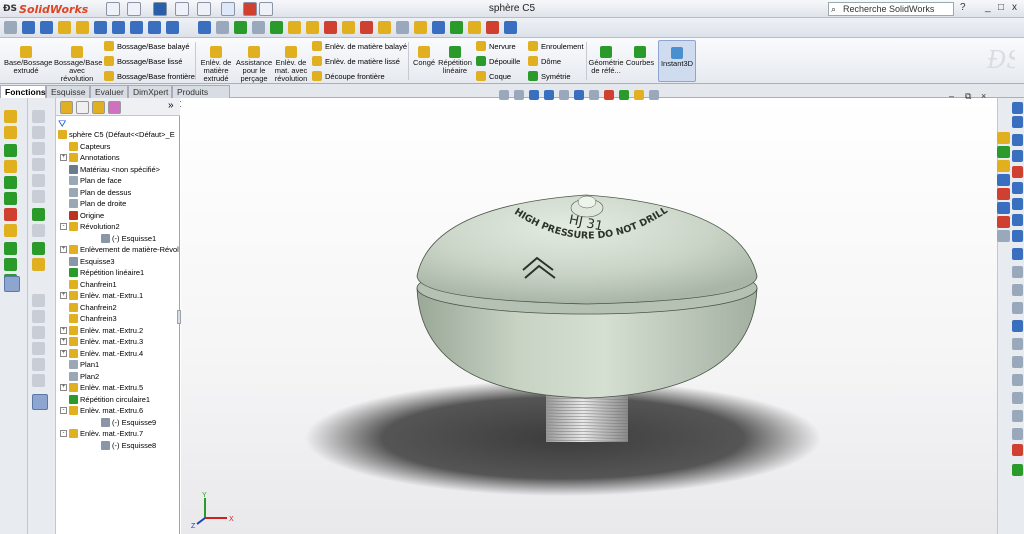 This screenshot has height=534, width=1024. What do you see at coordinates (988, 7) in the screenshot?
I see `minimize-button: _` at bounding box center [988, 7].